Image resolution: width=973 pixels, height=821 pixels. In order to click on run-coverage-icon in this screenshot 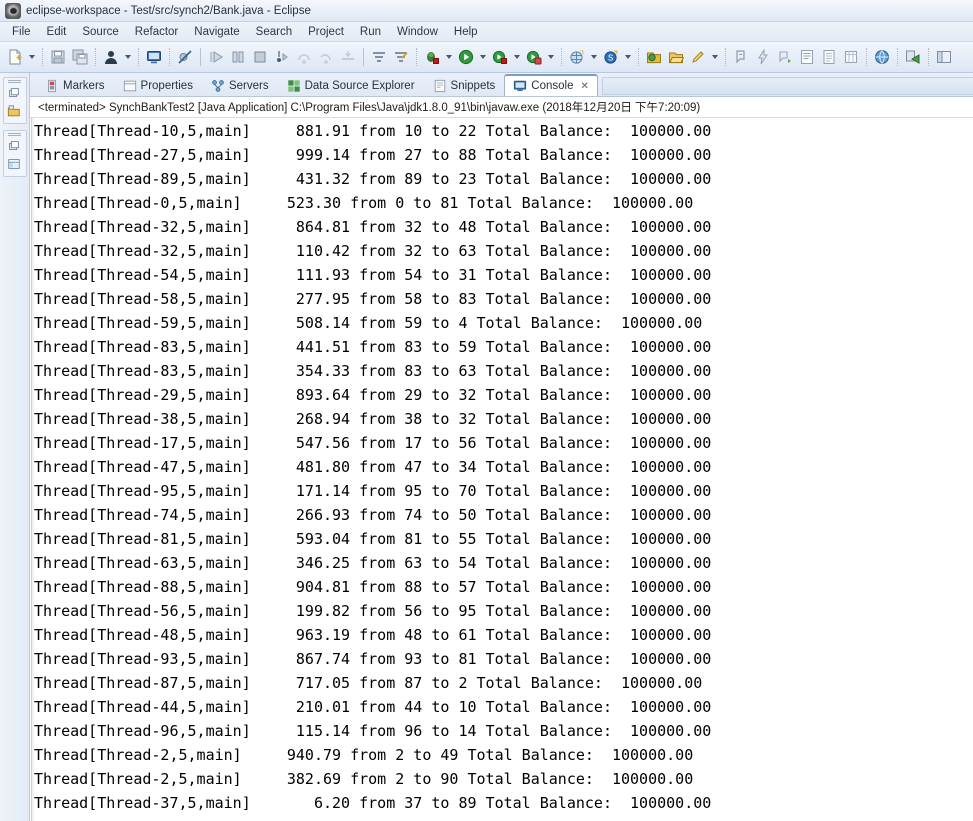, I will do `click(534, 57)`.